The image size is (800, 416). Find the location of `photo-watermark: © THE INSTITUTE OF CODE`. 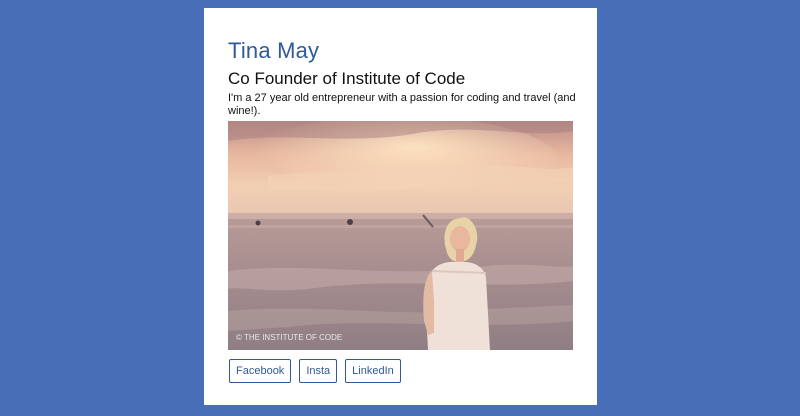

photo-watermark: © THE INSTITUTE OF CODE is located at coordinates (289, 337).